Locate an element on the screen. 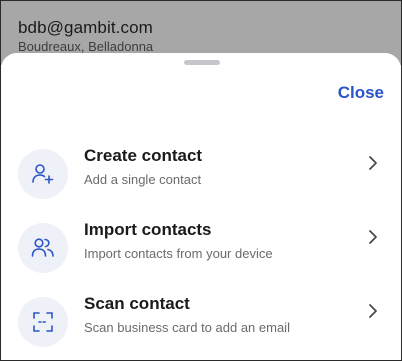  create-contact-title: Create contact is located at coordinates (143, 155).